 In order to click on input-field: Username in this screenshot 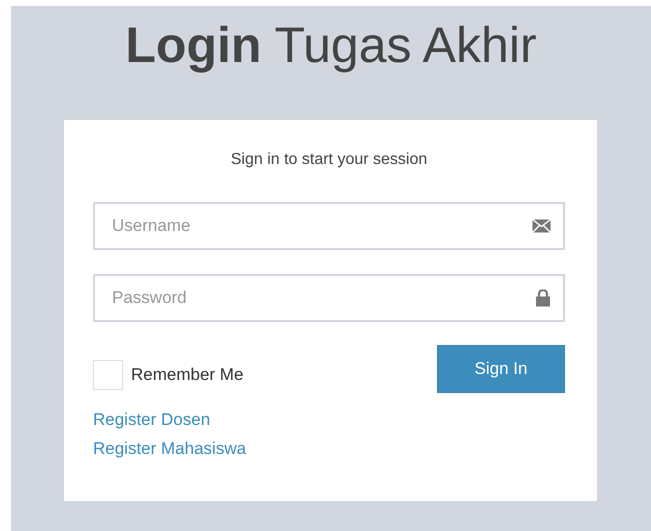, I will do `click(329, 226)`.